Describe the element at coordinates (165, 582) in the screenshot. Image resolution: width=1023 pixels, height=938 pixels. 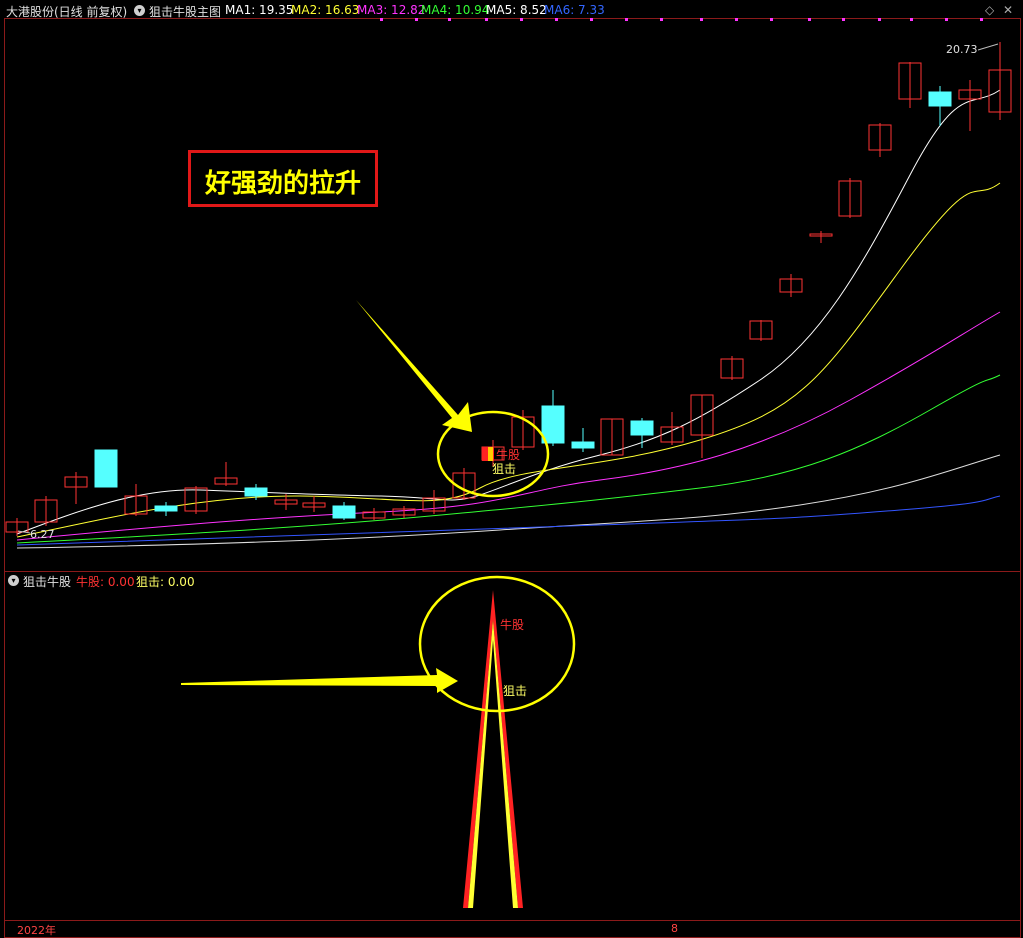
I see `sub-ju-value: 狙击: 0.00` at that location.